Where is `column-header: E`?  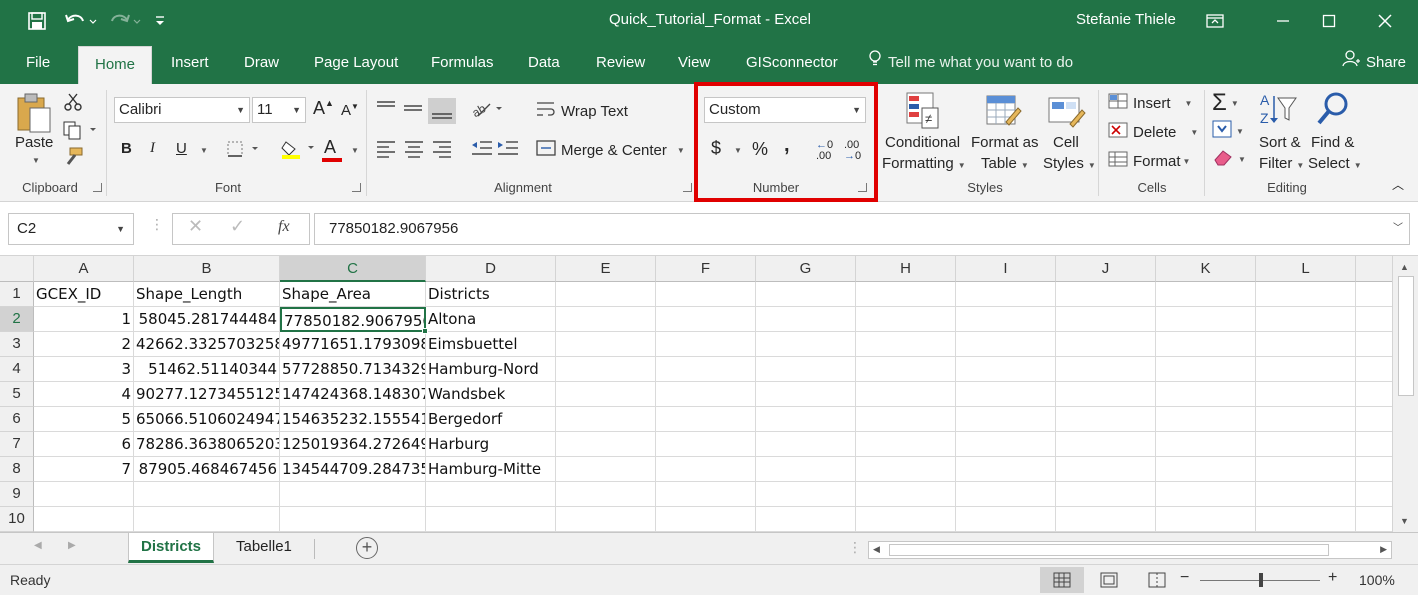 column-header: E is located at coordinates (606, 269).